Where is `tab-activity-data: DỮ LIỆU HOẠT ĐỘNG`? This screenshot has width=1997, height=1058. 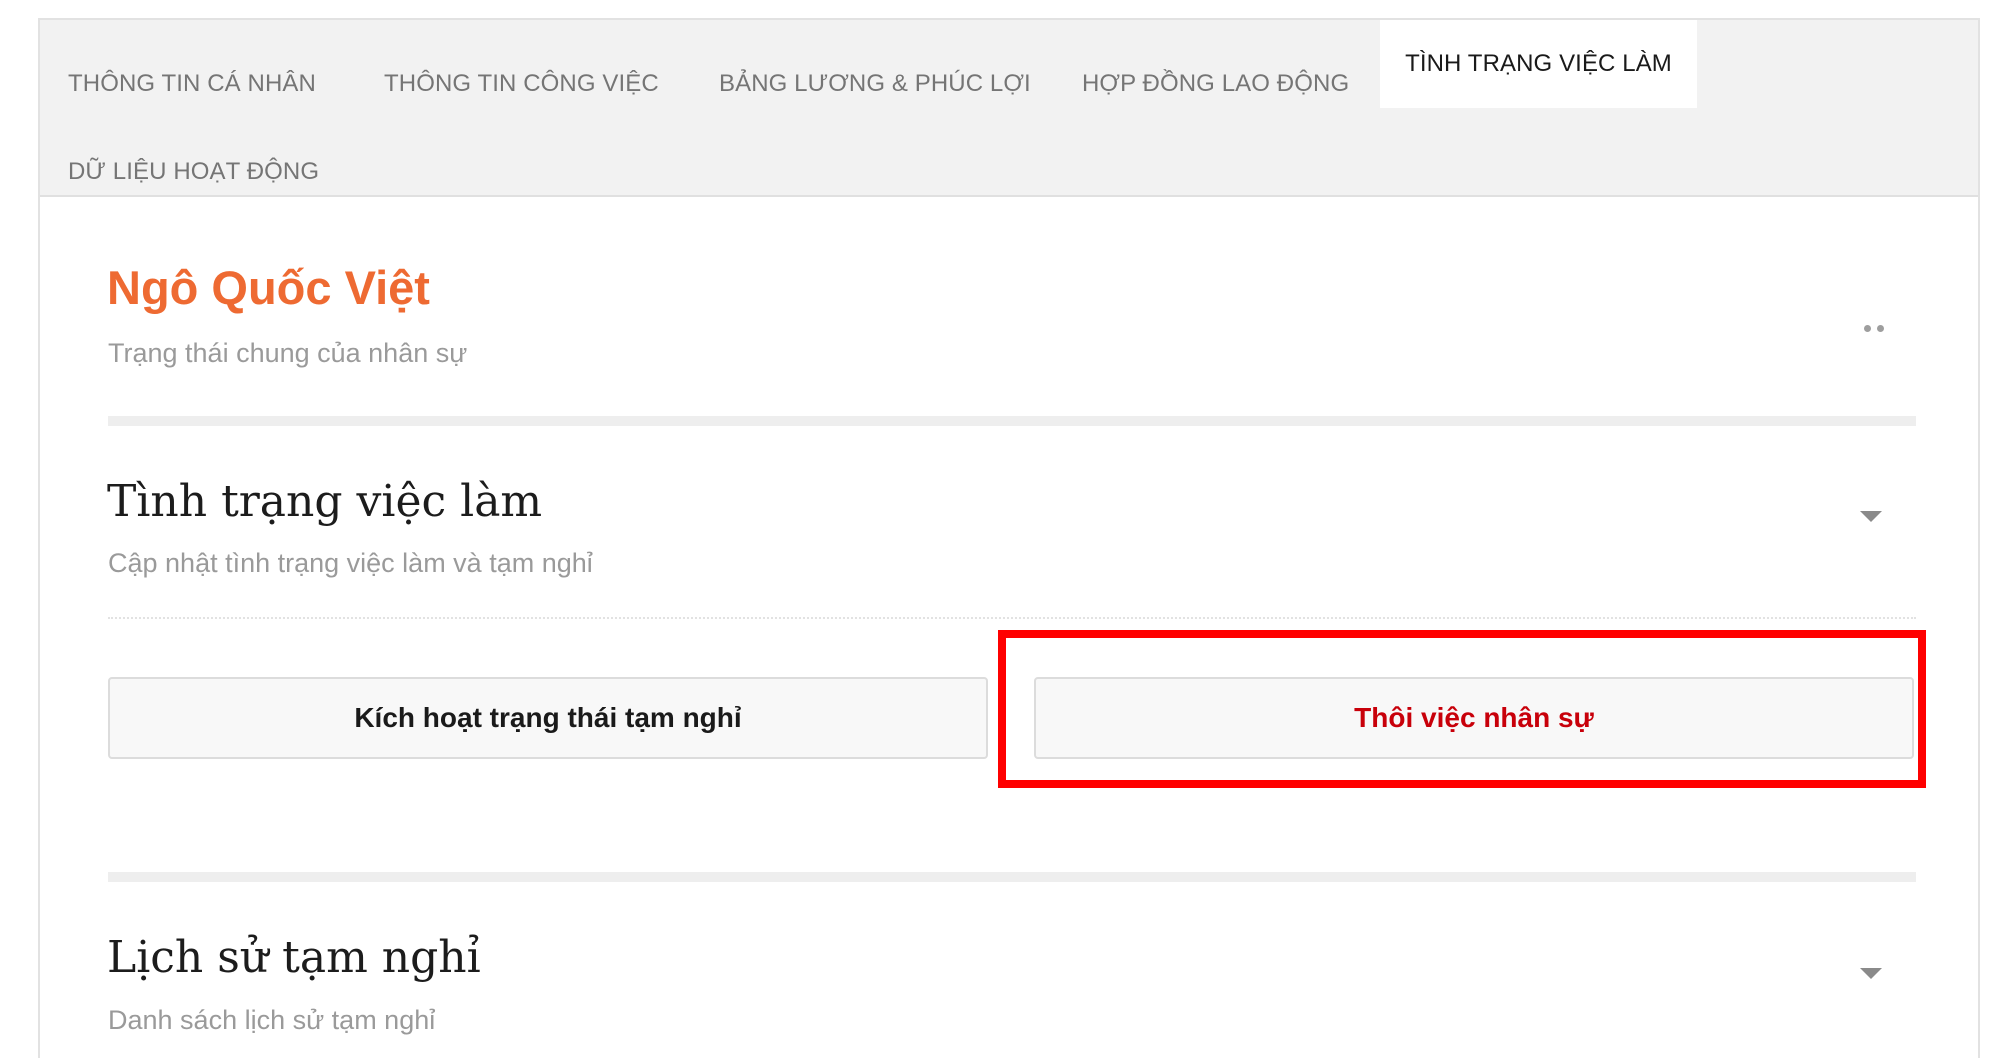 tab-activity-data: DỮ LIỆU HOẠT ĐỘNG is located at coordinates (193, 172).